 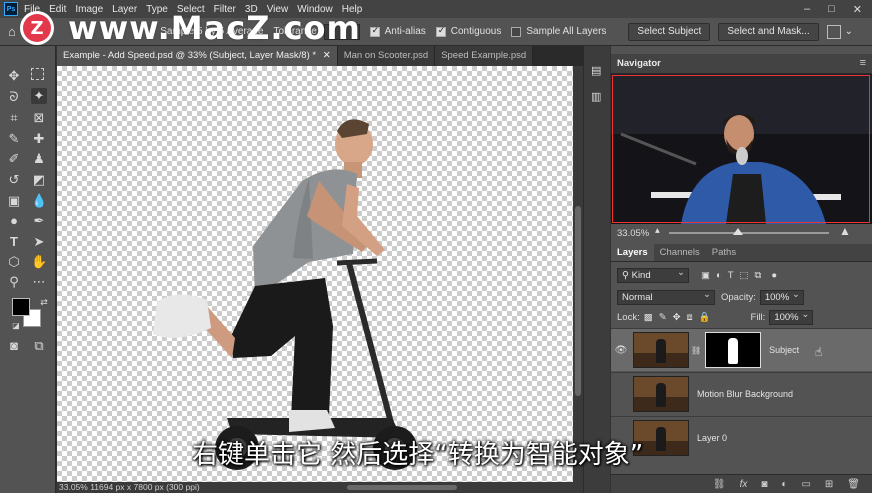 I want to click on anti-alias-option: Anti-alias, so click(x=397, y=31).